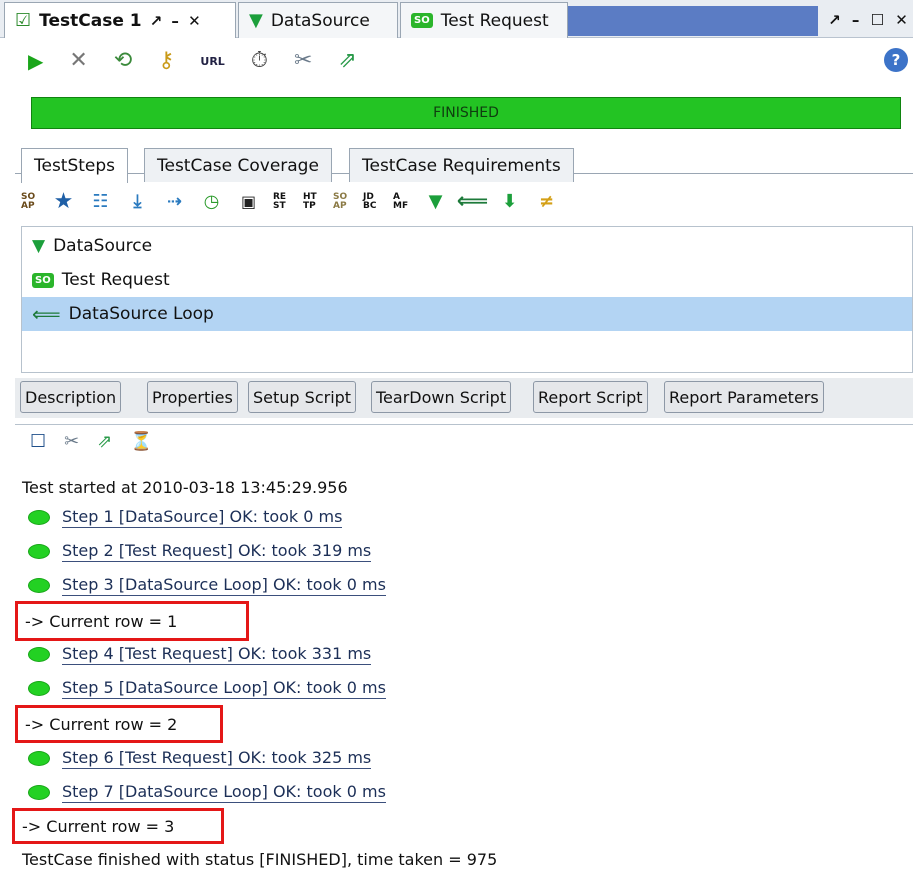 Image resolution: width=913 pixels, height=876 pixels. I want to click on jdbc-step-icon: JD BC, so click(372, 202).